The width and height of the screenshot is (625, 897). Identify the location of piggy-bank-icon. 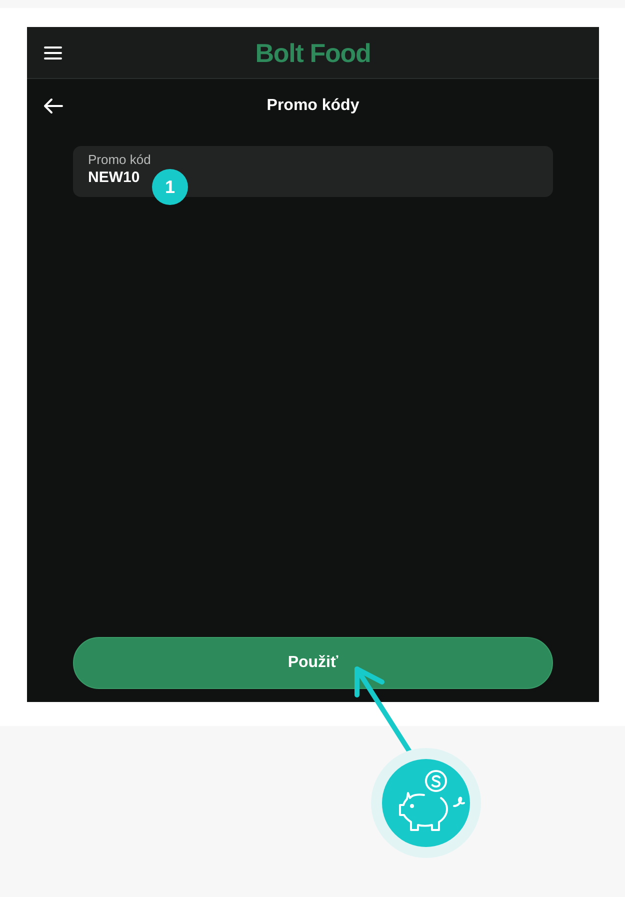
(426, 803).